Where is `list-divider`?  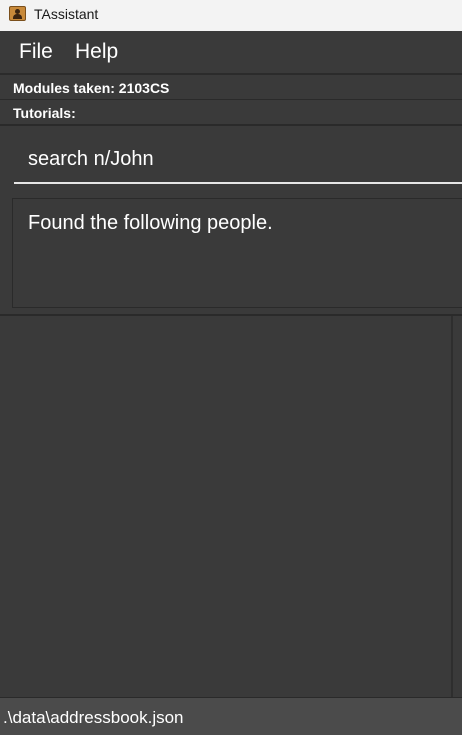 list-divider is located at coordinates (452, 506).